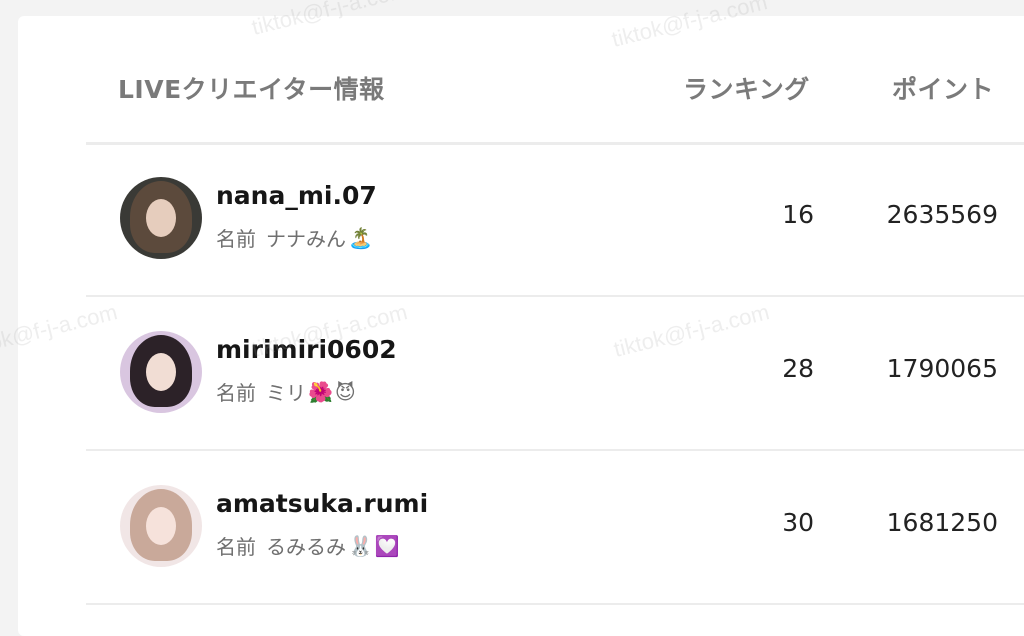 This screenshot has width=1024, height=636. I want to click on rank-value: 28, so click(798, 368).